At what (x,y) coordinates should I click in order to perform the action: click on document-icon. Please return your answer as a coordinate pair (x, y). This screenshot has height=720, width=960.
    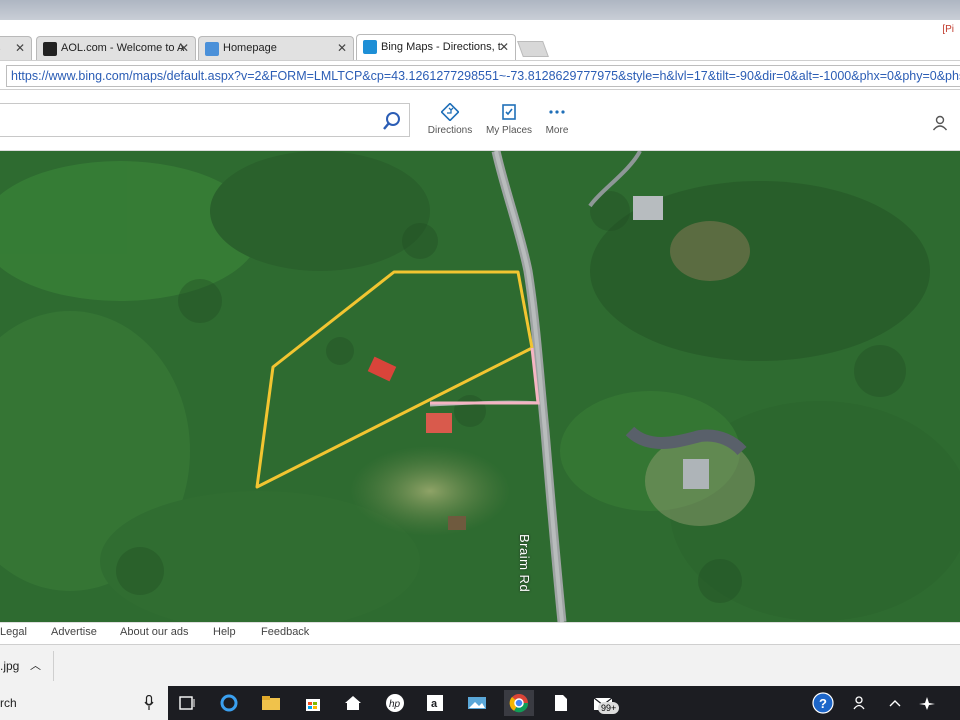
    Looking at the image, I should click on (561, 703).